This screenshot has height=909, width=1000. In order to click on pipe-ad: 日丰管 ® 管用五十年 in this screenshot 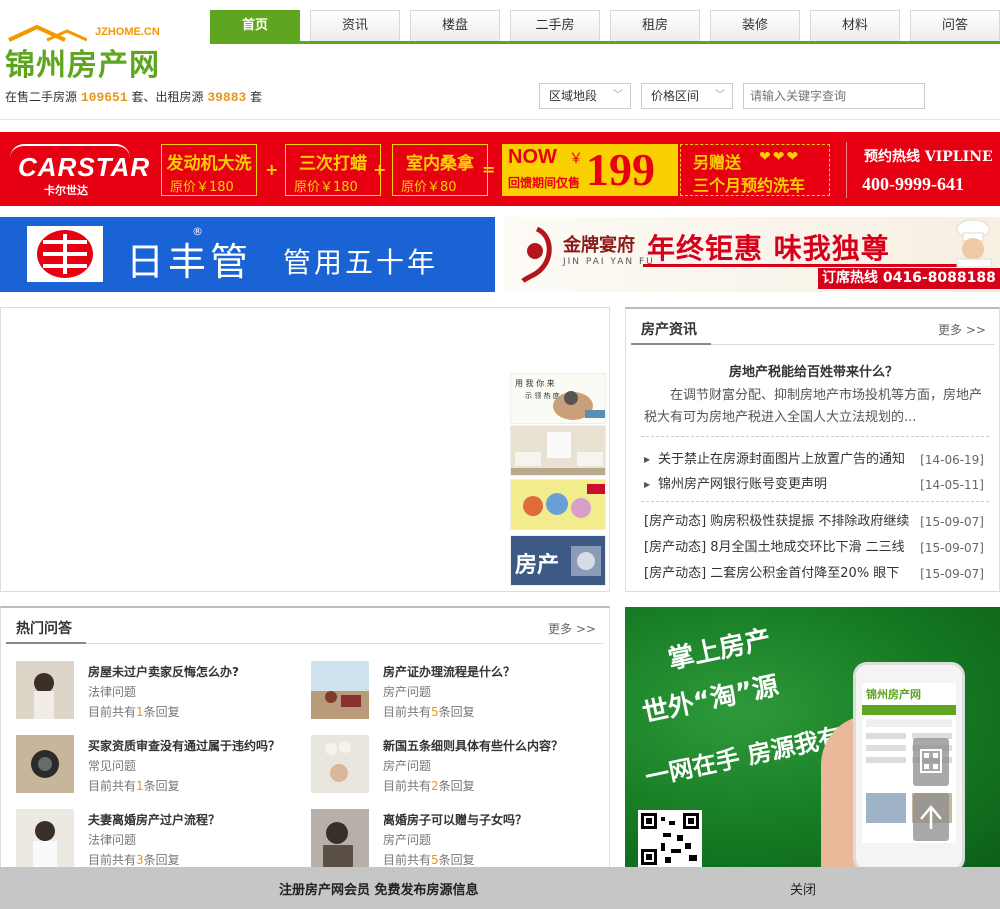, I will do `click(247, 254)`.